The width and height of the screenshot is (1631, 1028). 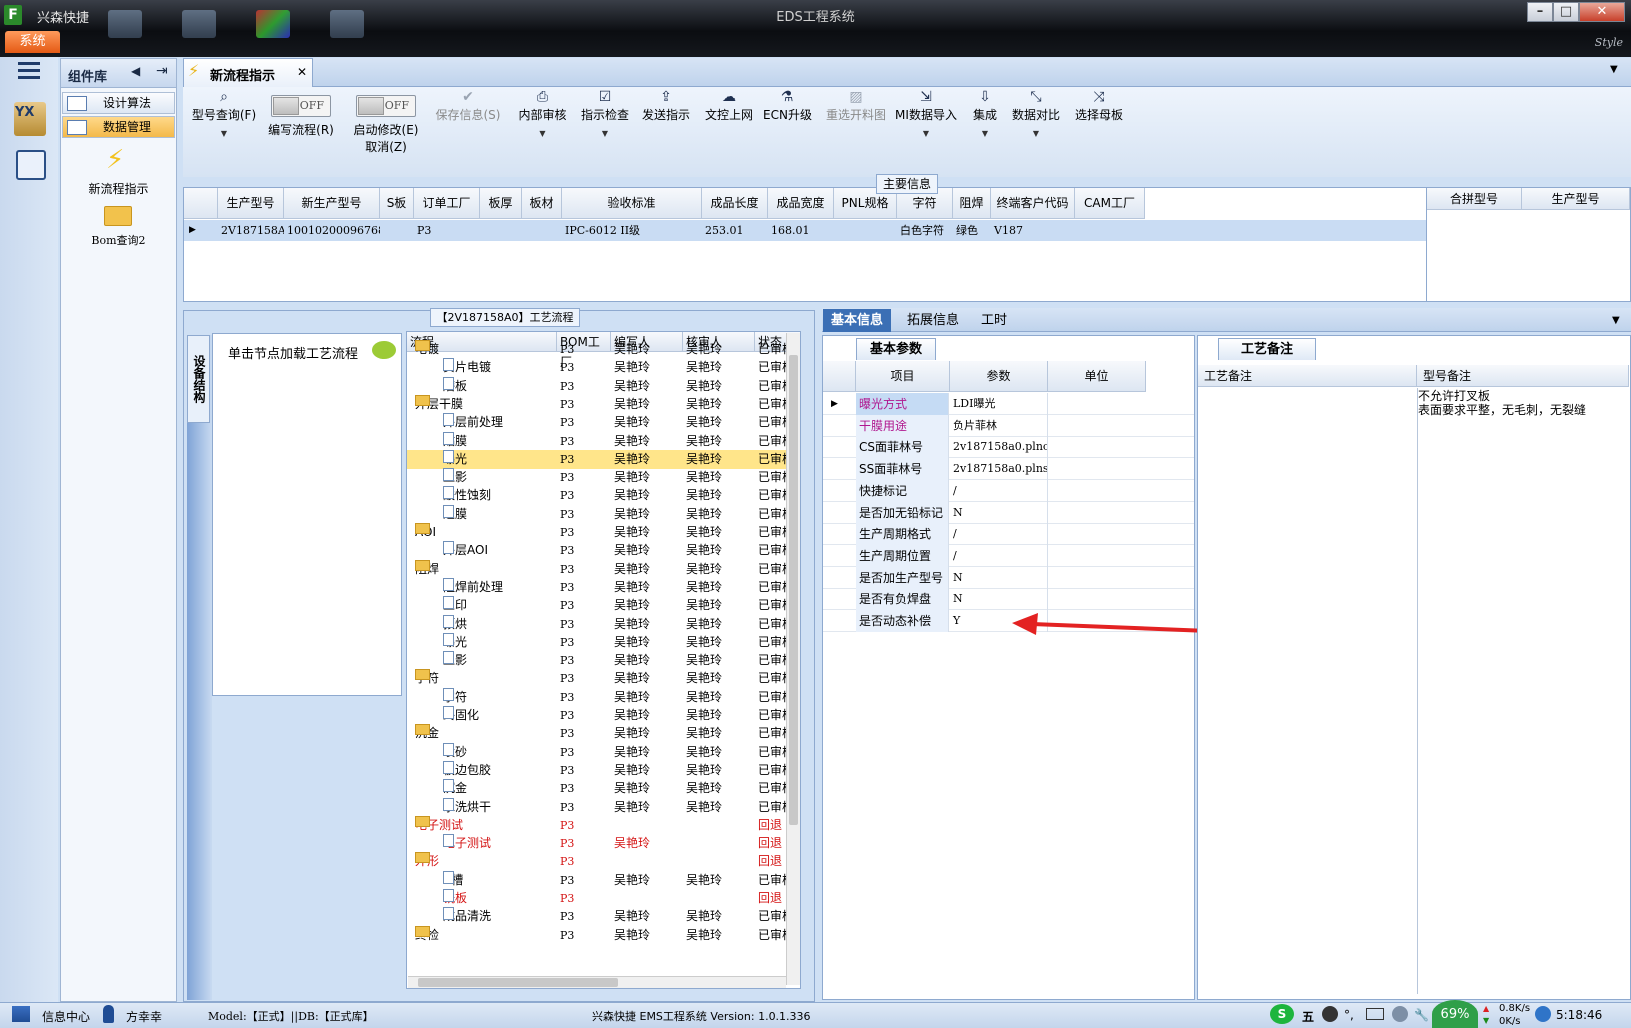 What do you see at coordinates (666, 105) in the screenshot?
I see `toolbar-button: ⇪ 发送指示` at bounding box center [666, 105].